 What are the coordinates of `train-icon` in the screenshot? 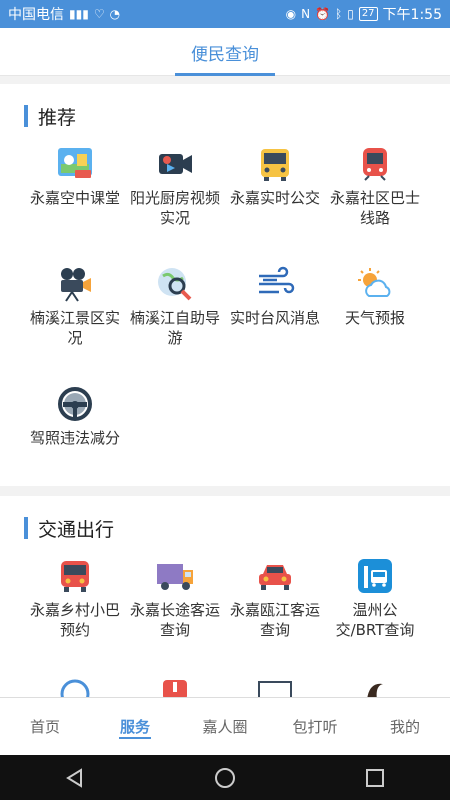 It's located at (375, 164).